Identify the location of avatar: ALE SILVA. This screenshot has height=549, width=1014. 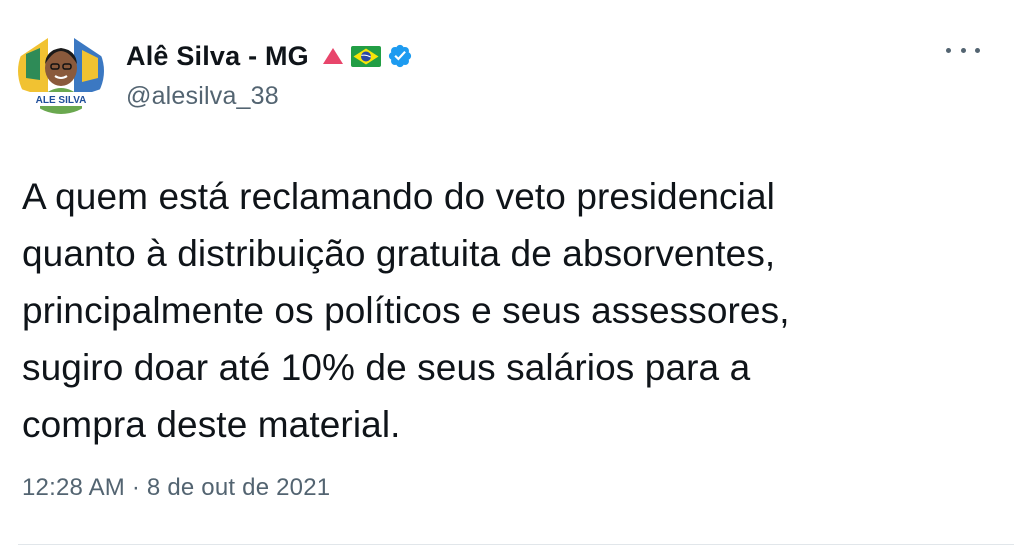
(61, 71).